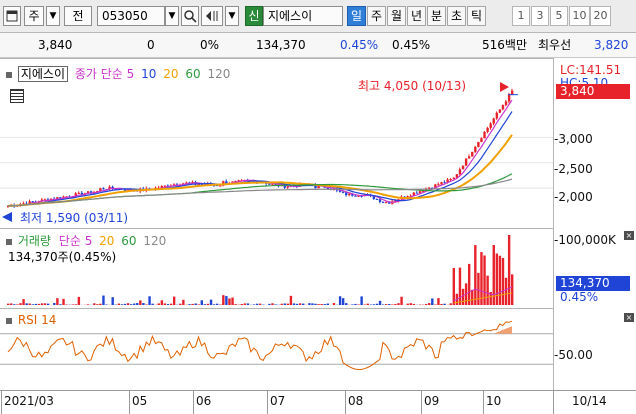 This screenshot has height=414, width=636. I want to click on count-button-3: 10, so click(579, 16).